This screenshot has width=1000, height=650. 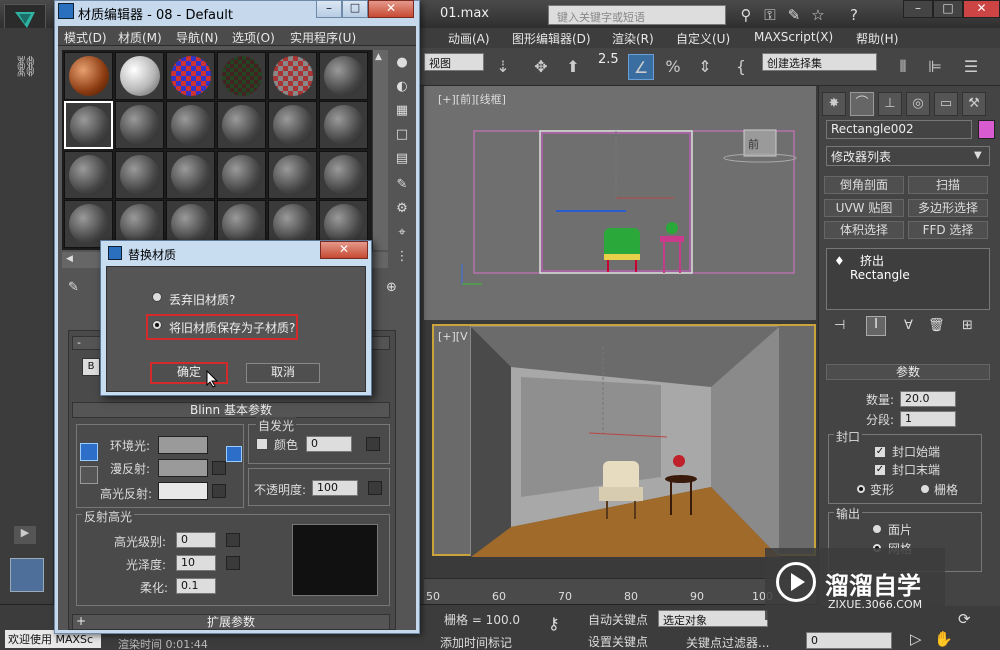 I want to click on edit-named-selection-icon: {, so click(x=741, y=67).